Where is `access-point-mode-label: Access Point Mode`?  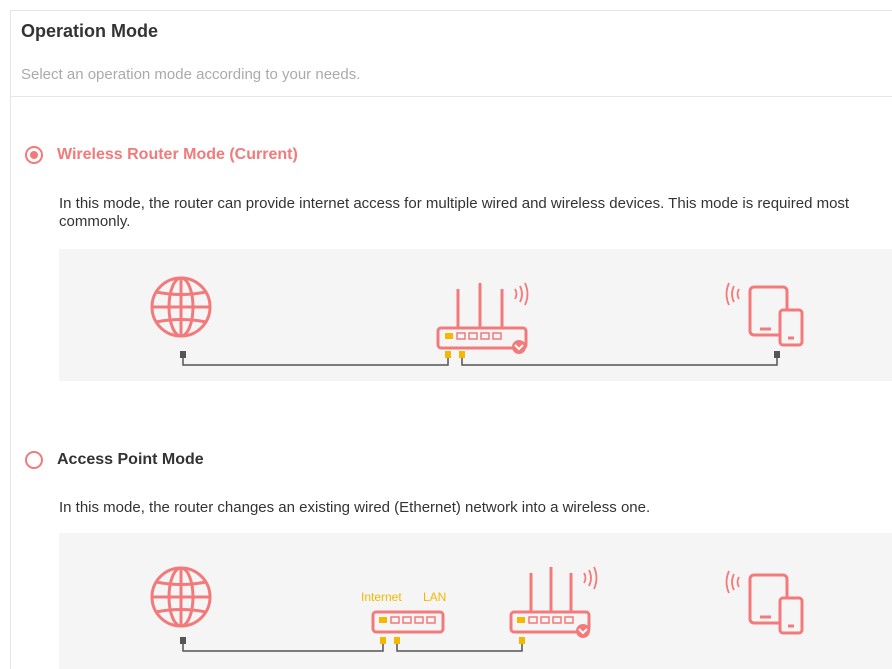 access-point-mode-label: Access Point Mode is located at coordinates (130, 459).